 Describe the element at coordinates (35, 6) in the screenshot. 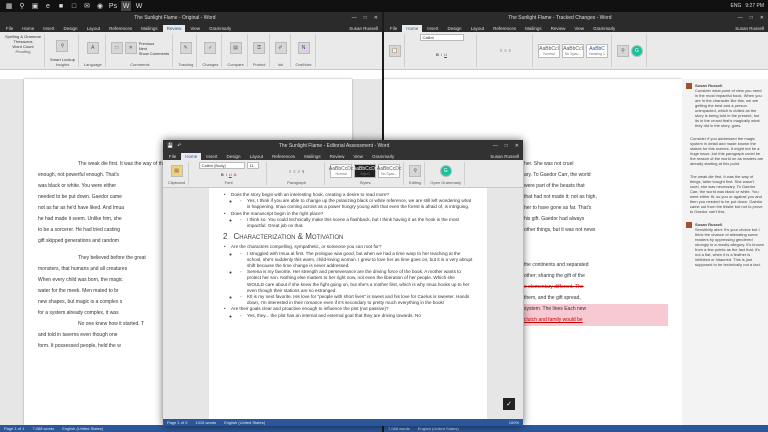

I see `task-view-icon: ▣` at that location.